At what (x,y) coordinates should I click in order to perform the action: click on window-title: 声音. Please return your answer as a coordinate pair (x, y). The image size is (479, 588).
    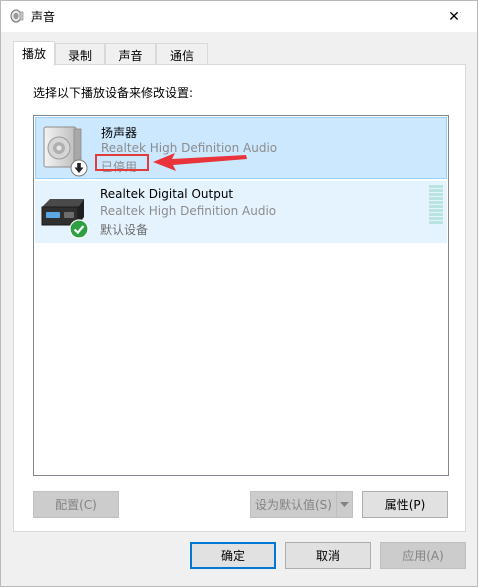
    Looking at the image, I should click on (43, 17).